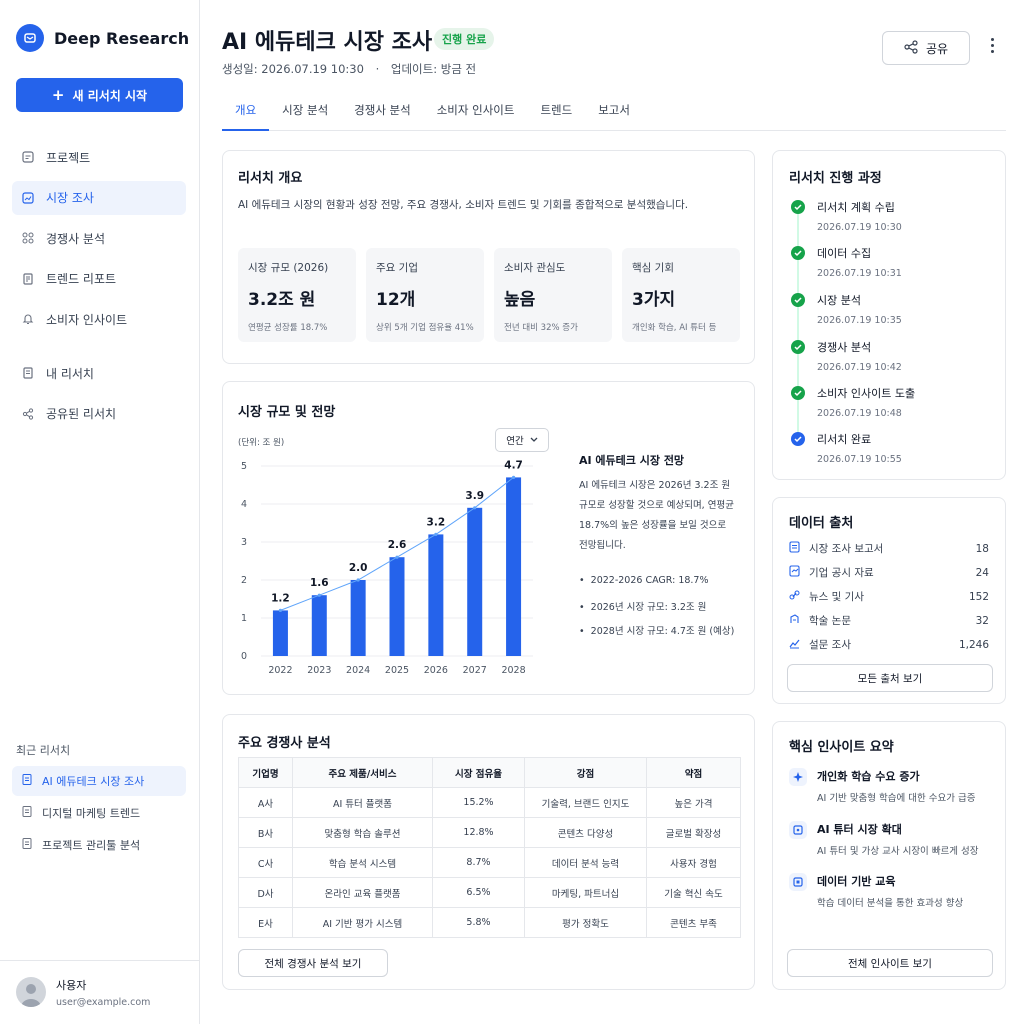 Image resolution: width=1024 pixels, height=1024 pixels. I want to click on status-badge: 진행 완료, so click(464, 39).